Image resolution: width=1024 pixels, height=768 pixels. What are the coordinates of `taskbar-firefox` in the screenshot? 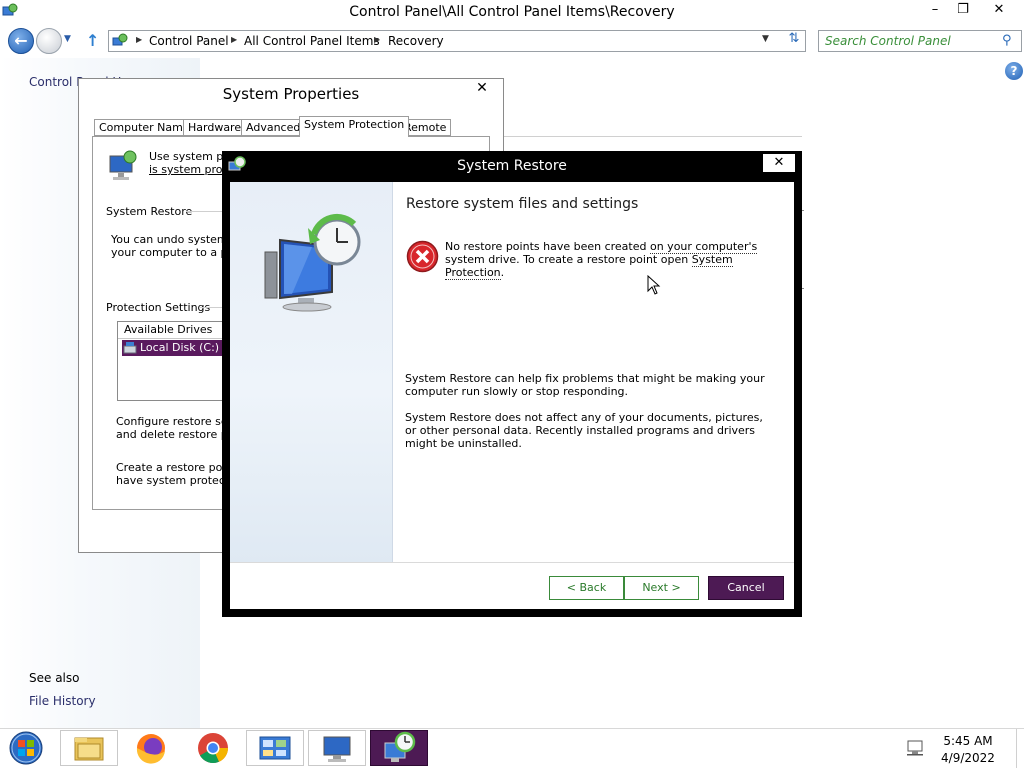 It's located at (151, 748).